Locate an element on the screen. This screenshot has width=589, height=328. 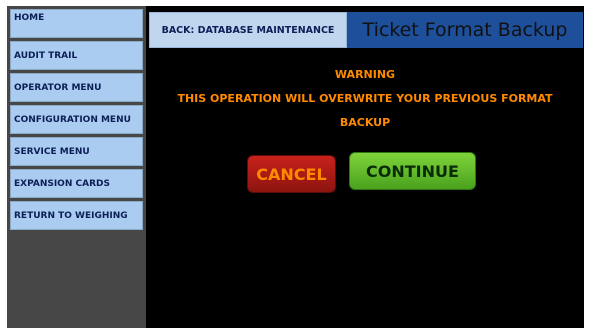
sidebar-item-label: RETURN TO WEIGHING is located at coordinates (71, 215).